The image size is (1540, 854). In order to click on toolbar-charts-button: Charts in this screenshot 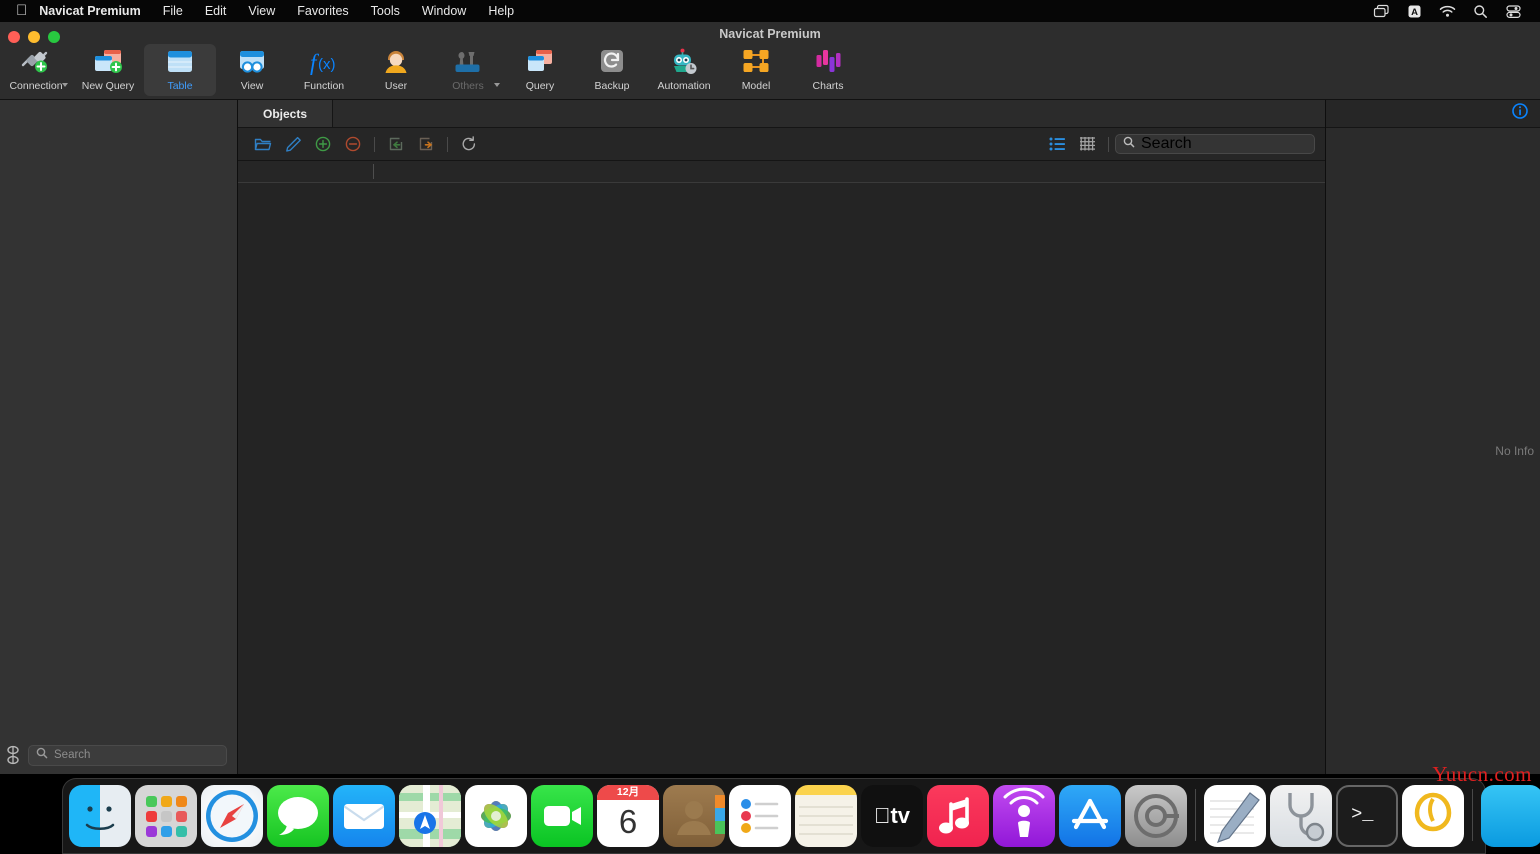, I will do `click(828, 70)`.